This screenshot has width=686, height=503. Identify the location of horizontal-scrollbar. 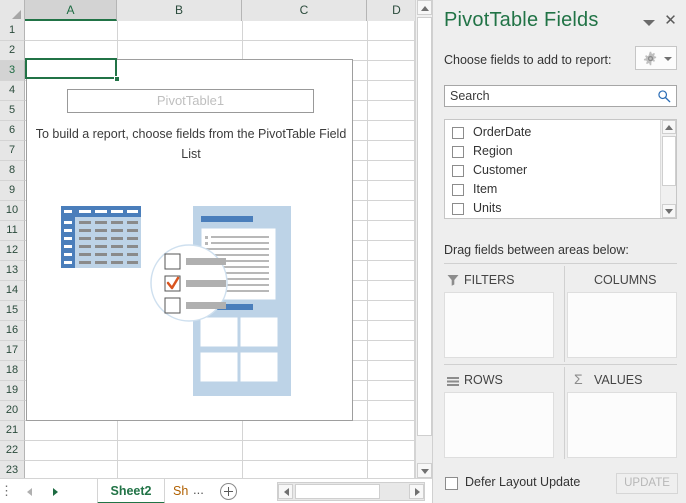
(351, 491).